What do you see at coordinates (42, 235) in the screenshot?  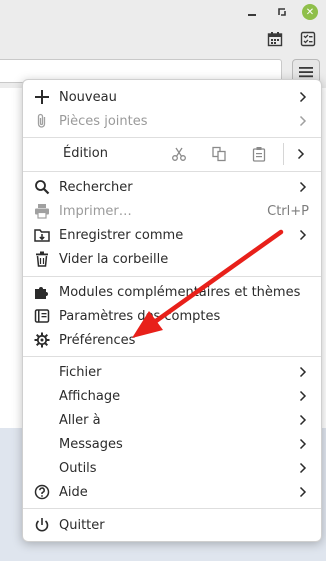 I see `save-folder-icon` at bounding box center [42, 235].